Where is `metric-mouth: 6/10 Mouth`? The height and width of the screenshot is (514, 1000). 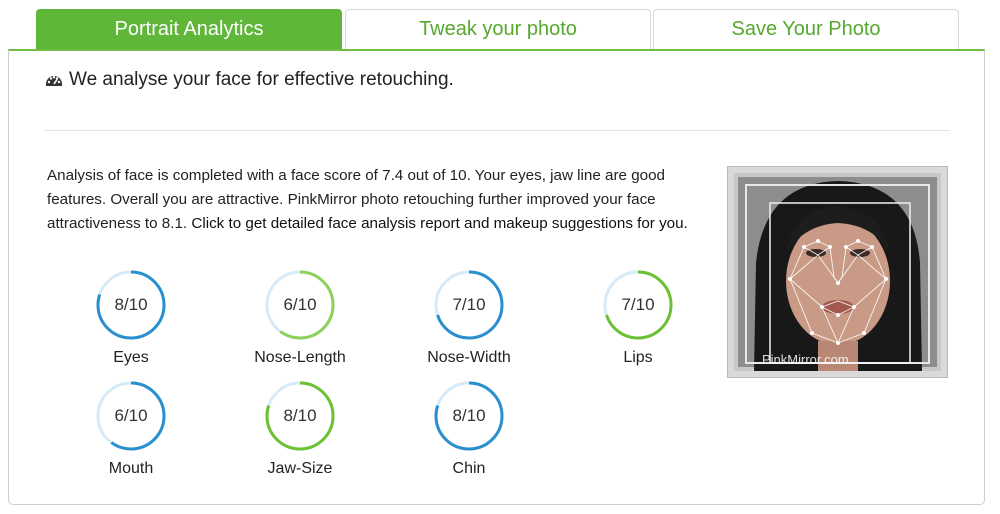 metric-mouth: 6/10 Mouth is located at coordinates (131, 429).